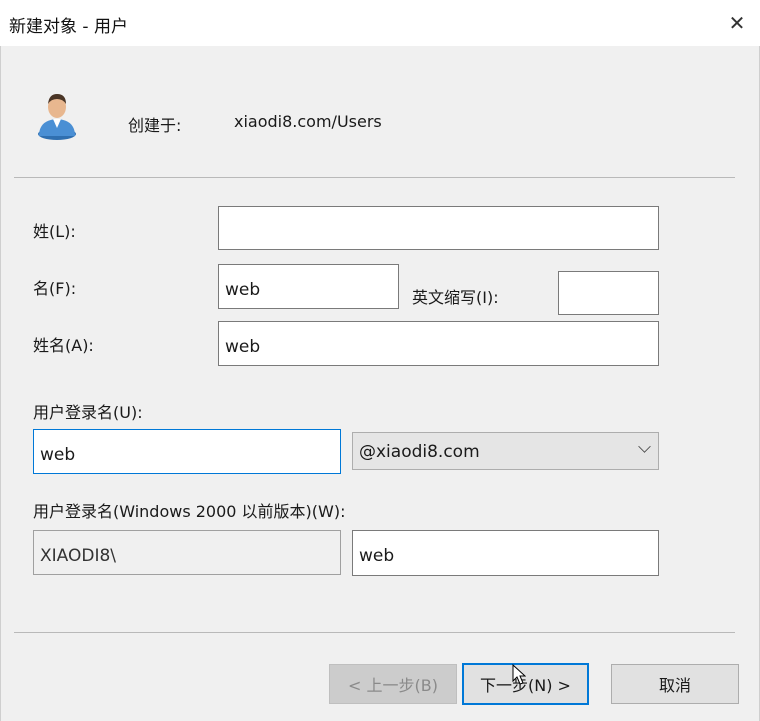 The image size is (760, 721). Describe the element at coordinates (189, 511) in the screenshot. I see `pre2000-logon-label: 用户登录名(Windows 2000 以前版本)(W):` at that location.